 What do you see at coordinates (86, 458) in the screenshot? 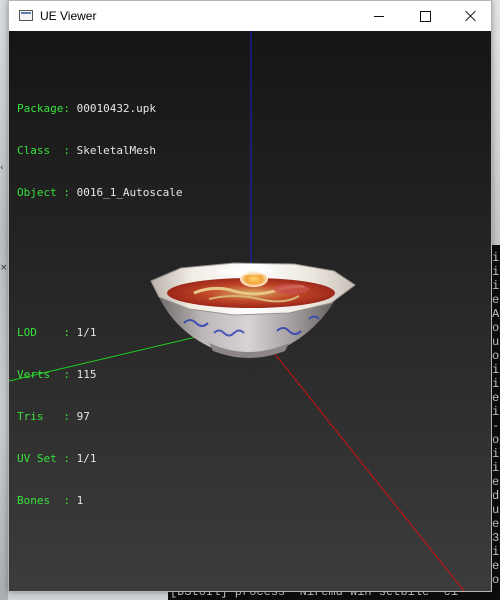
I see `uvset-value: 1/1` at bounding box center [86, 458].